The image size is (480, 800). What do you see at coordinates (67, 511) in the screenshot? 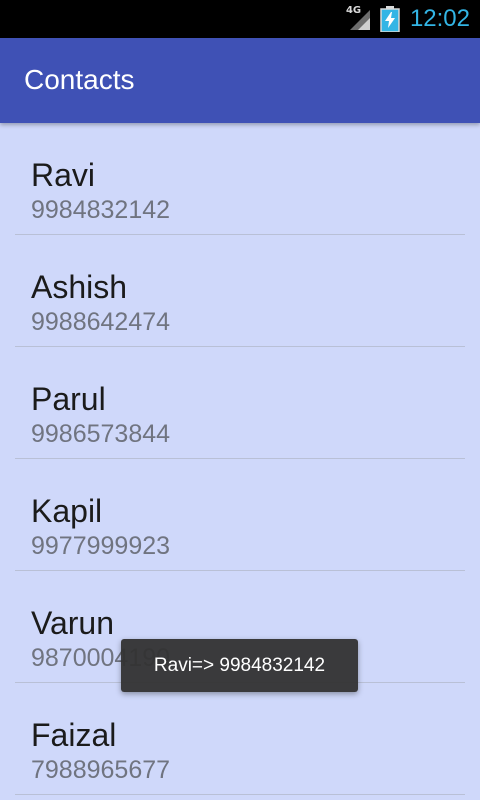
I see `contact-name: Kapil` at bounding box center [67, 511].